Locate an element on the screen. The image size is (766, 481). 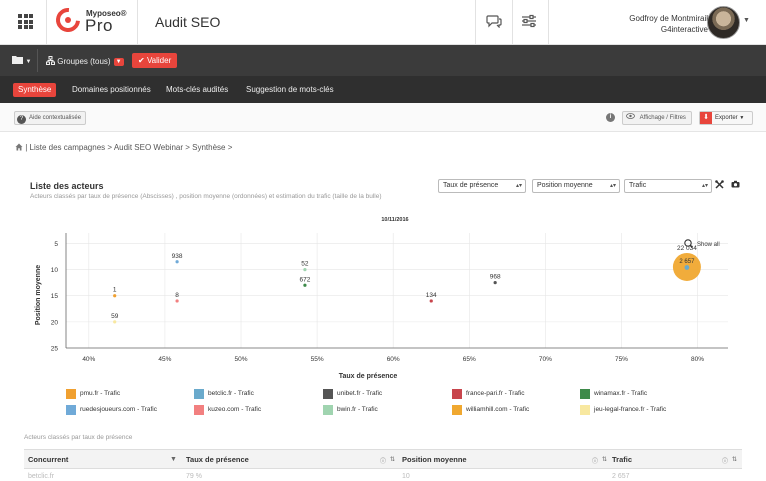
legend-item: bwin.fr - Trafic is located at coordinates (350, 410).